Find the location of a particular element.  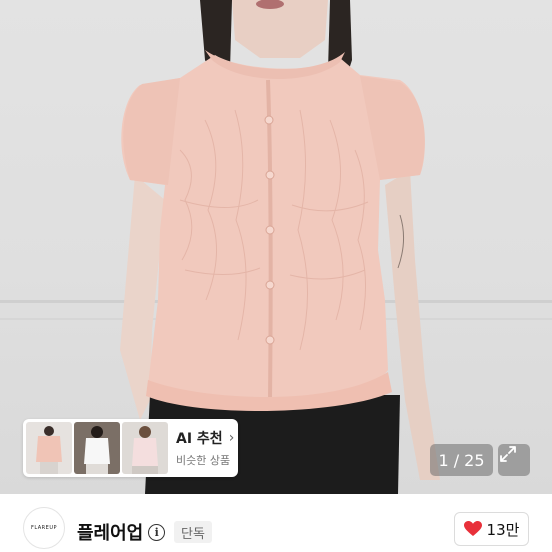

shop-logo: FLAREUP is located at coordinates (44, 528).